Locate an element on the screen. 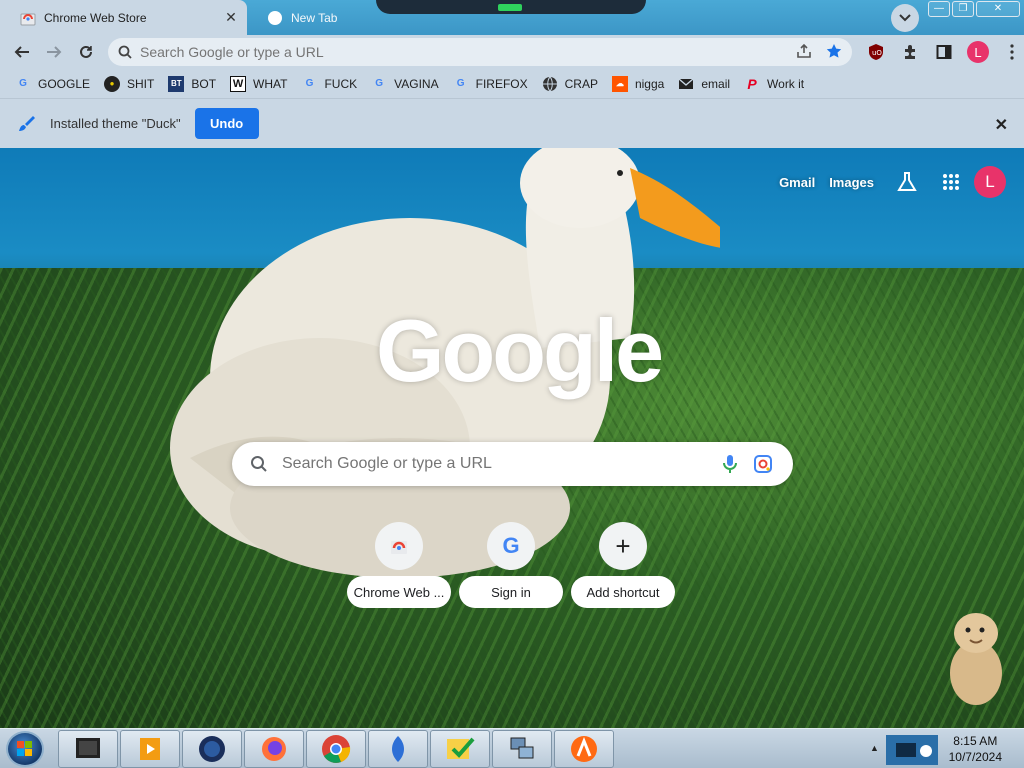  back-button is located at coordinates (22, 52).